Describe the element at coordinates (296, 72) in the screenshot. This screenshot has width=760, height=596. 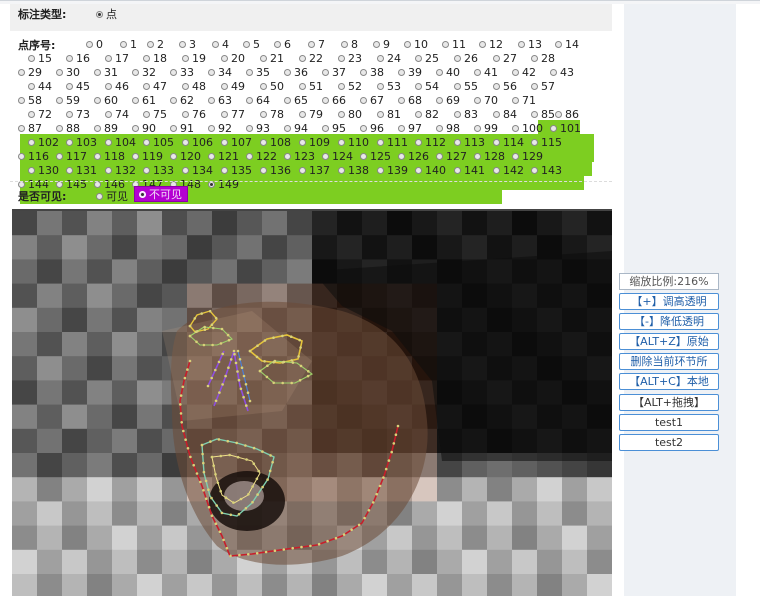
I see `point-order-option: 36` at that location.